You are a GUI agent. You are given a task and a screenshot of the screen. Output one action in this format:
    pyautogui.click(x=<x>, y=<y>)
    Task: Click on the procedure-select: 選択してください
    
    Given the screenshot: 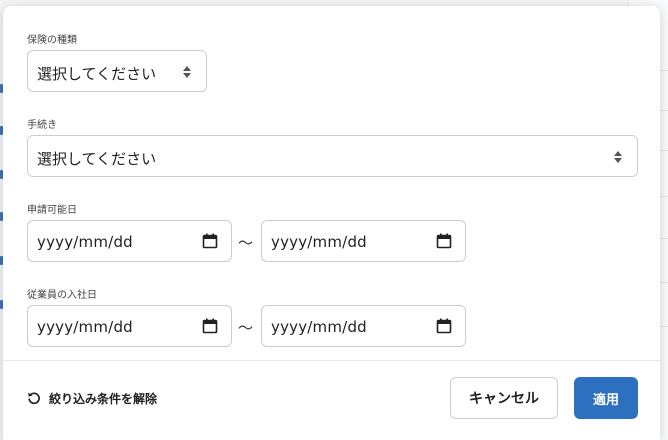 What is the action you would take?
    pyautogui.click(x=332, y=156)
    